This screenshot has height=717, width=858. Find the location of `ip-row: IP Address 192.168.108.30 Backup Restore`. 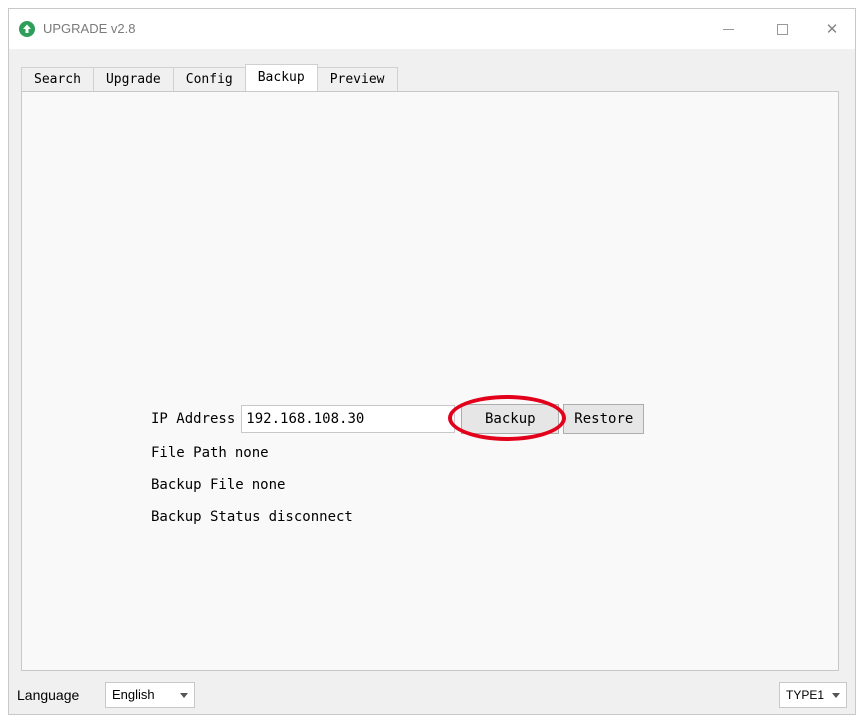

ip-row: IP Address 192.168.108.30 Backup Restore is located at coordinates (398, 418).